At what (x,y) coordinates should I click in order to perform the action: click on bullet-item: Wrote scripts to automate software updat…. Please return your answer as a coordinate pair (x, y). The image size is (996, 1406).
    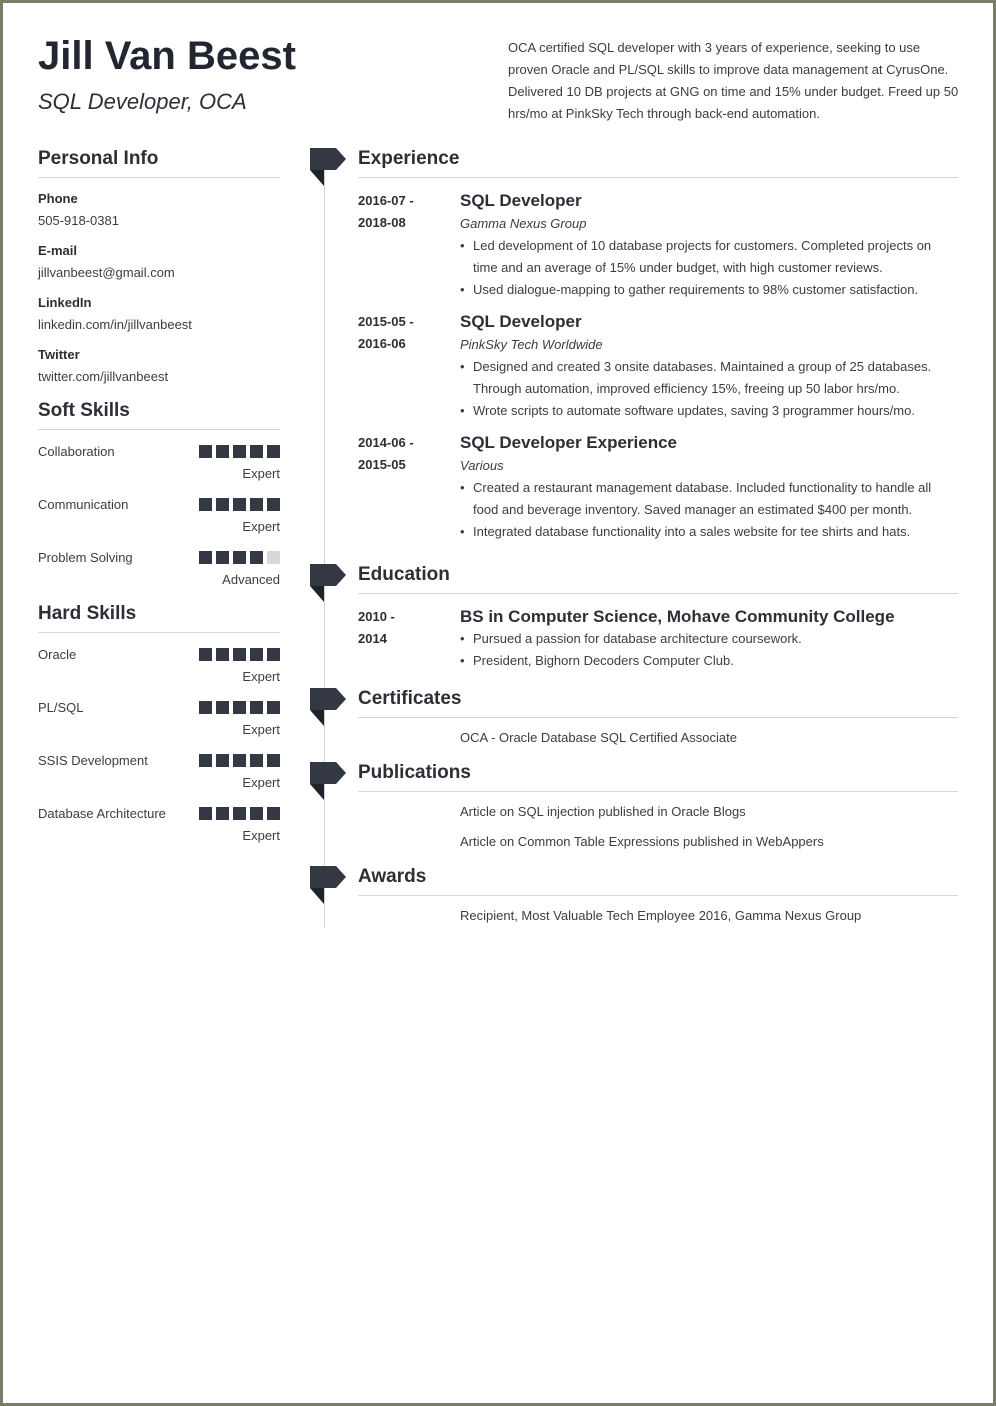
    Looking at the image, I should click on (709, 411).